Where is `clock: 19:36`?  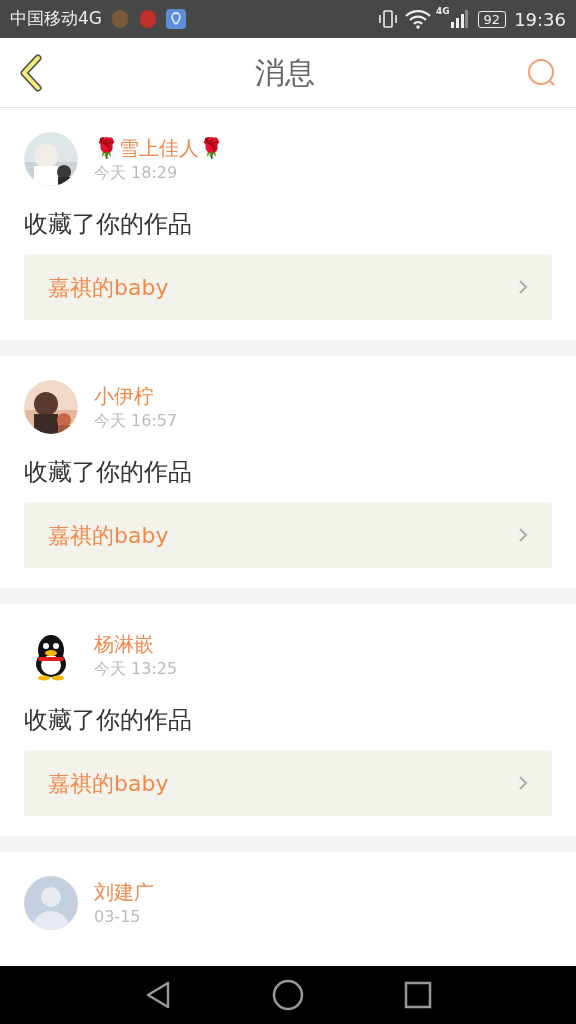 clock: 19:36 is located at coordinates (540, 19).